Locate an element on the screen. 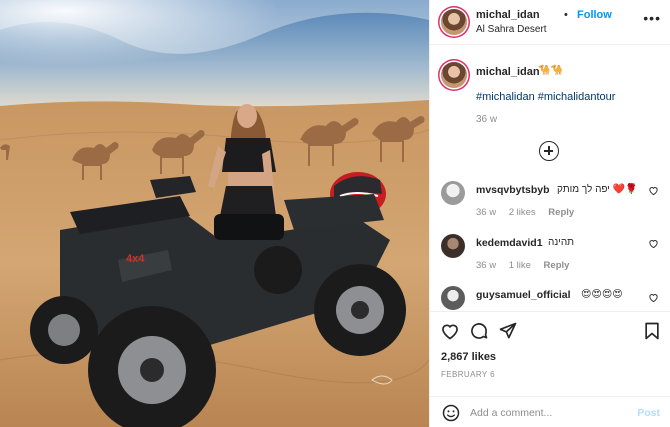 Image resolution: width=670 pixels, height=427 pixels. comment-text: יפה לך מותק ❤️🌹 is located at coordinates (597, 189).